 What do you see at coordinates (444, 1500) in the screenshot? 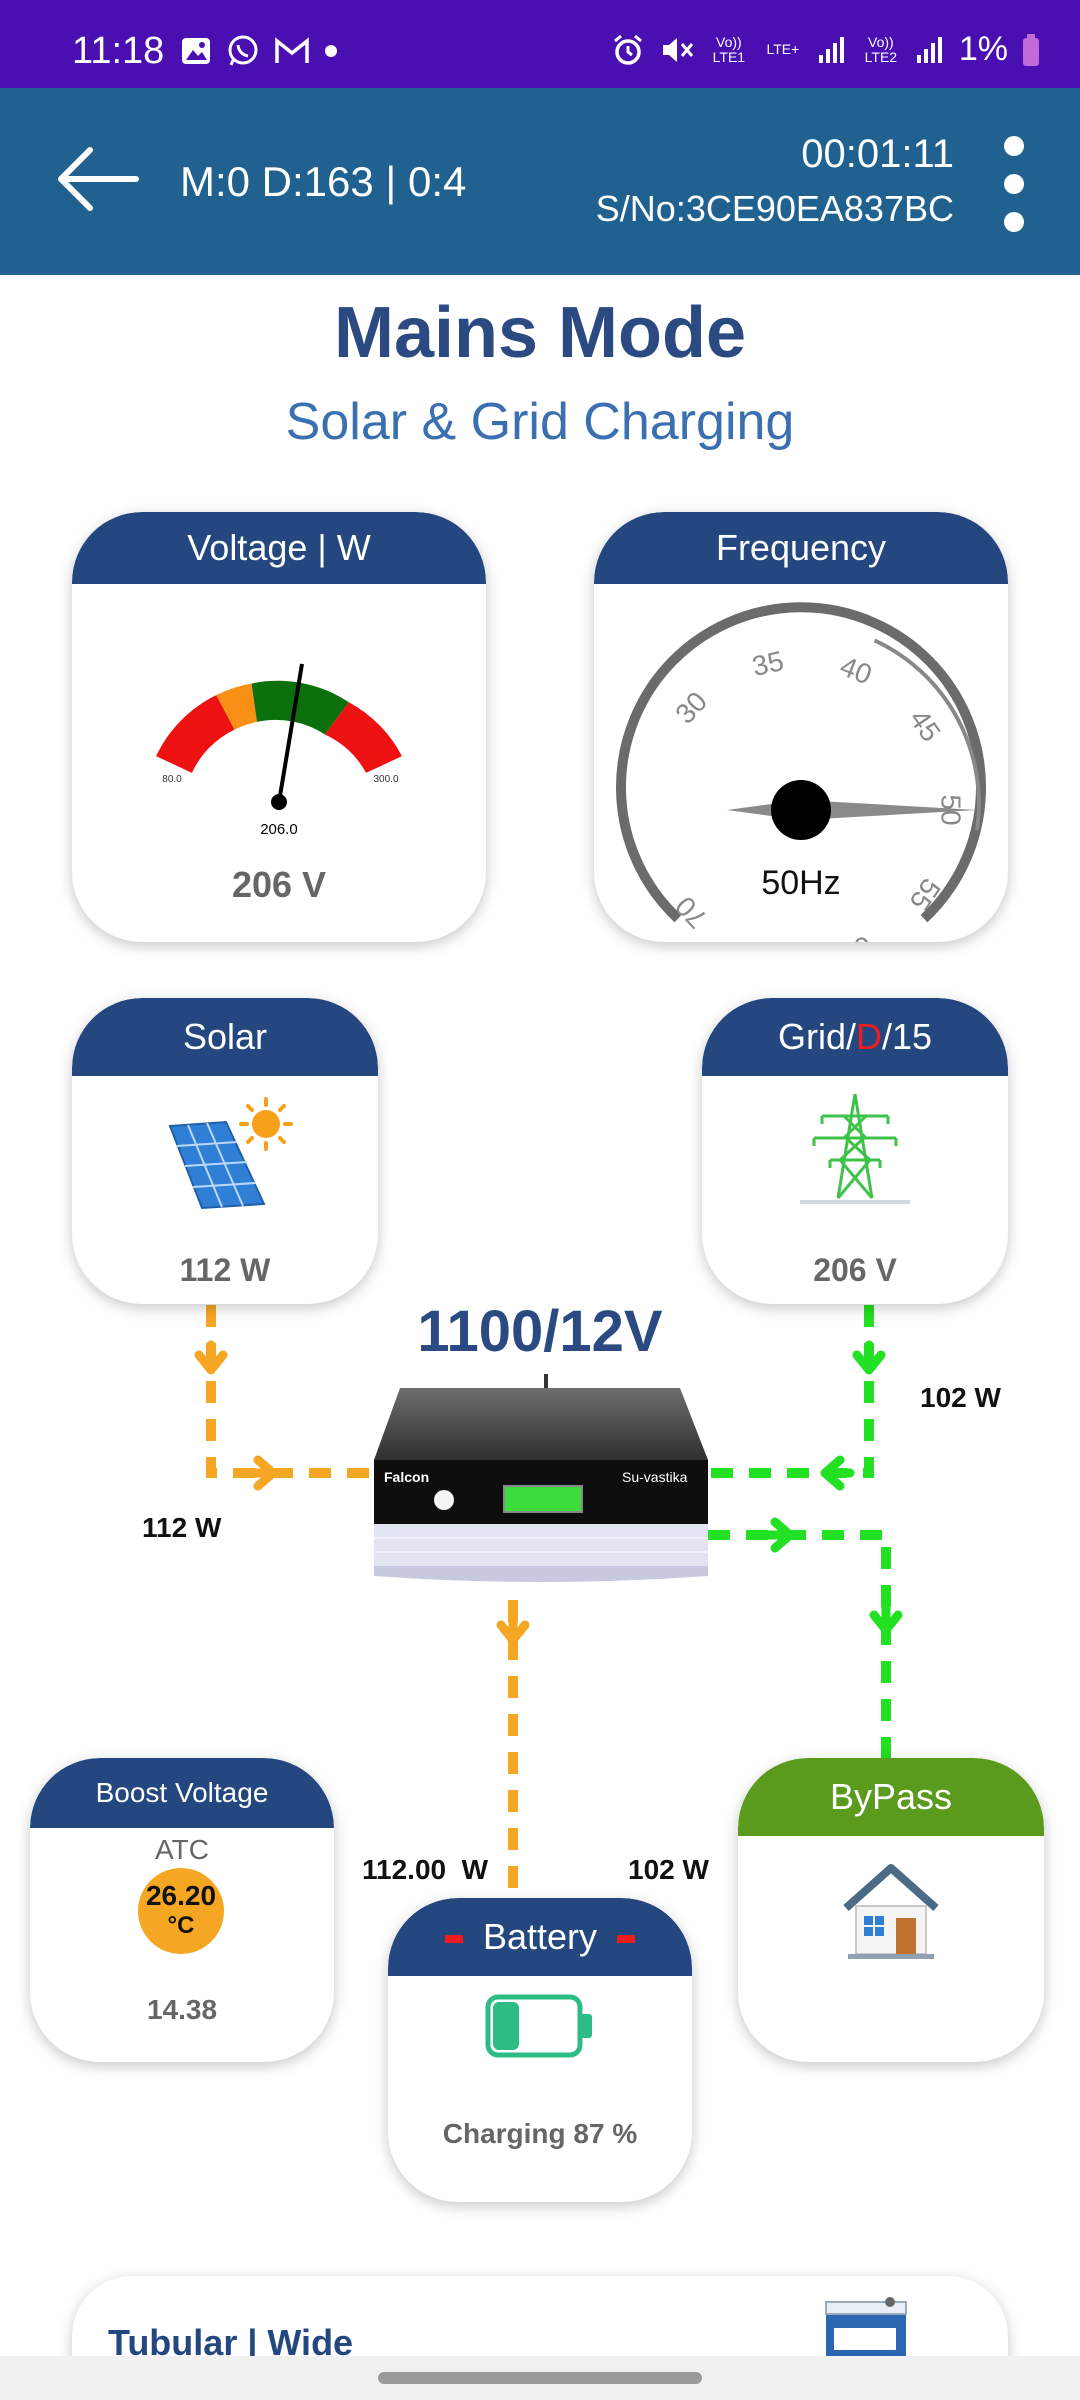
I see `inverter-power-button` at bounding box center [444, 1500].